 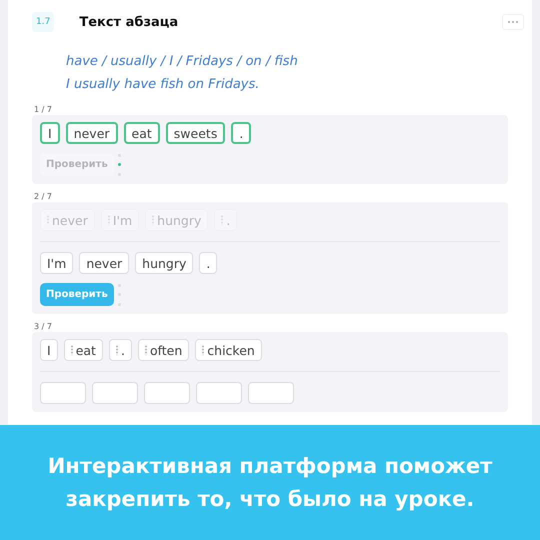 I want to click on task-counter: 2 / 7, so click(x=43, y=196).